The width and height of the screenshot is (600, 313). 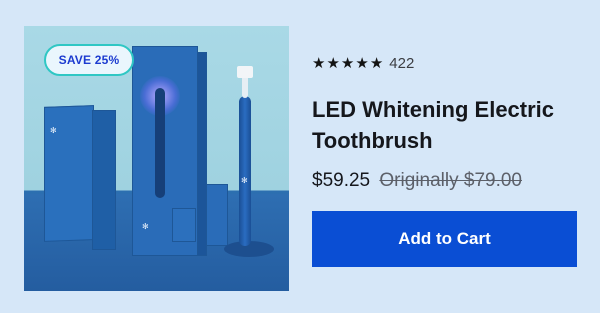 What do you see at coordinates (402, 63) in the screenshot?
I see `review-count: 422` at bounding box center [402, 63].